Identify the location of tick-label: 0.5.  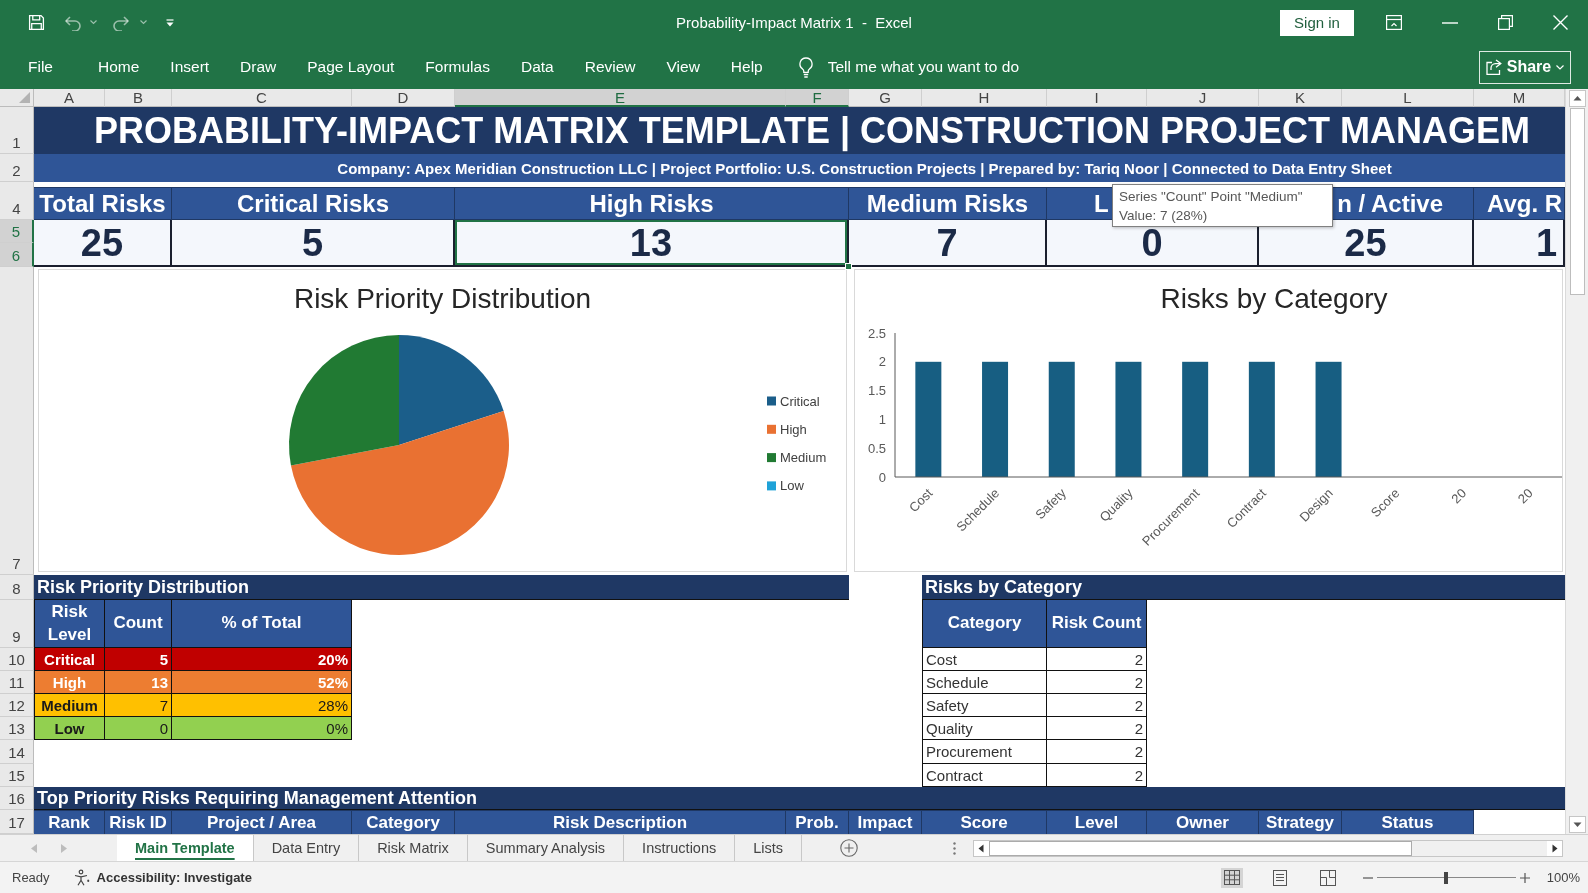
(876, 448).